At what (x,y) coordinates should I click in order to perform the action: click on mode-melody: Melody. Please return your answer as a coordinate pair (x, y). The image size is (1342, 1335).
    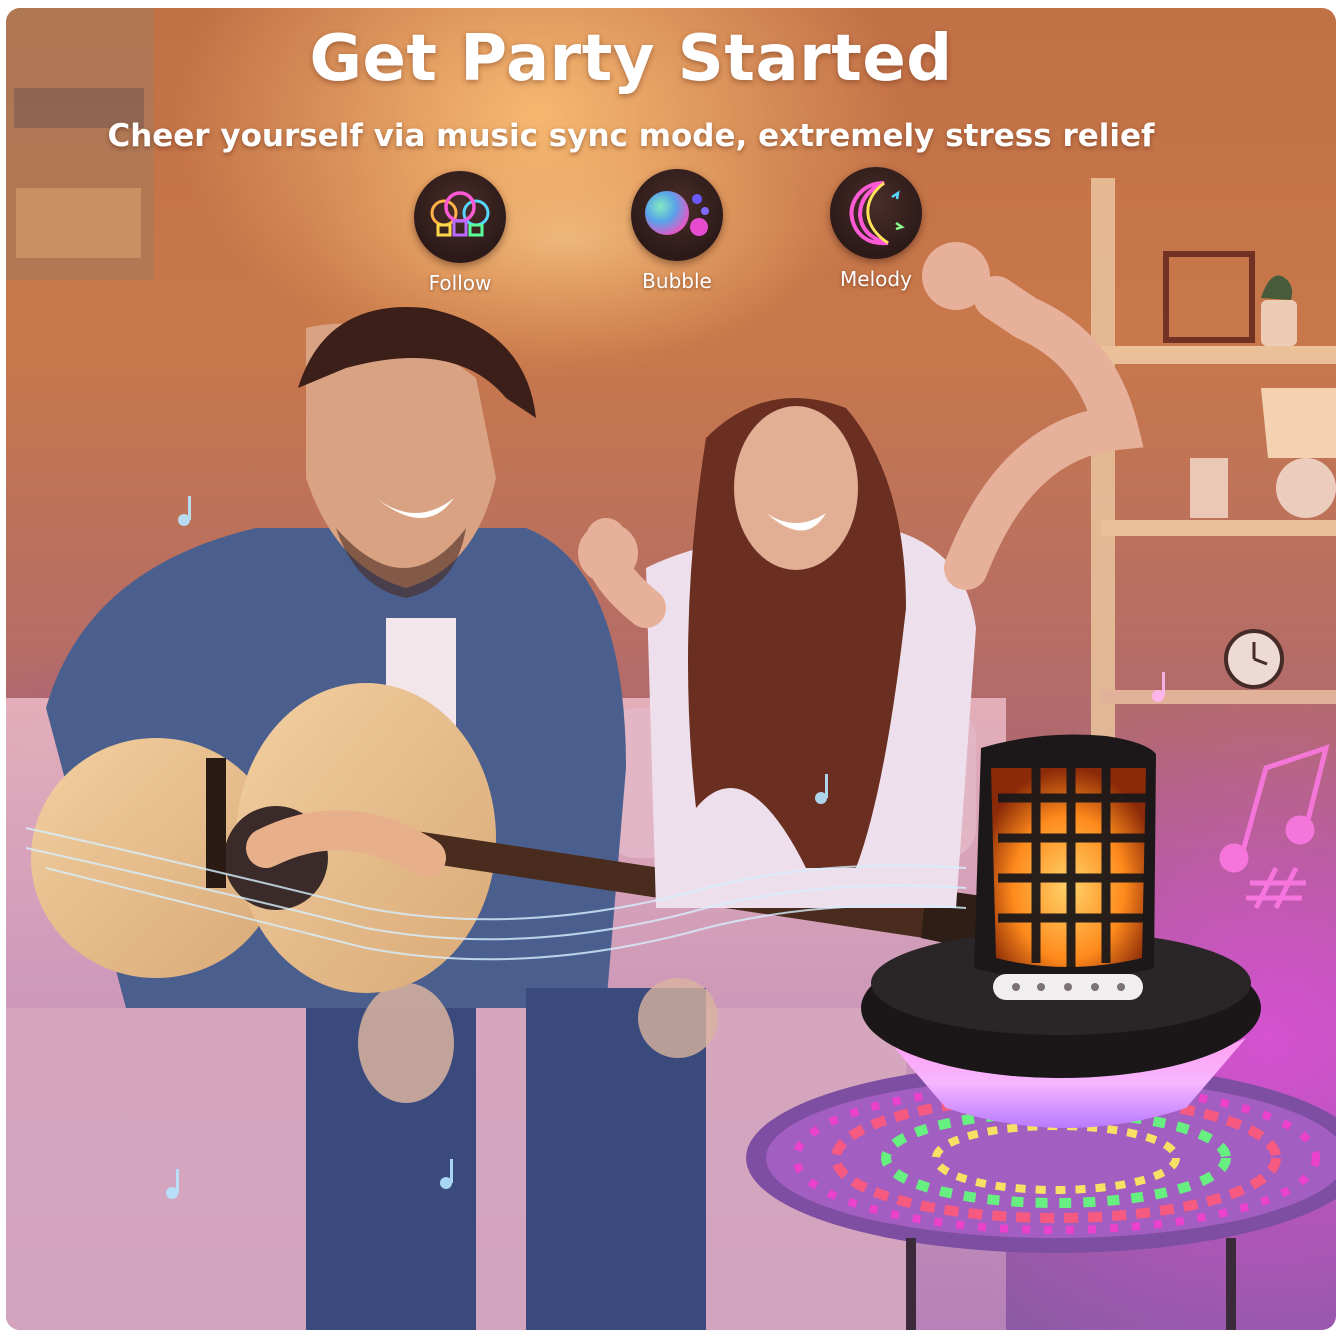
    Looking at the image, I should click on (876, 229).